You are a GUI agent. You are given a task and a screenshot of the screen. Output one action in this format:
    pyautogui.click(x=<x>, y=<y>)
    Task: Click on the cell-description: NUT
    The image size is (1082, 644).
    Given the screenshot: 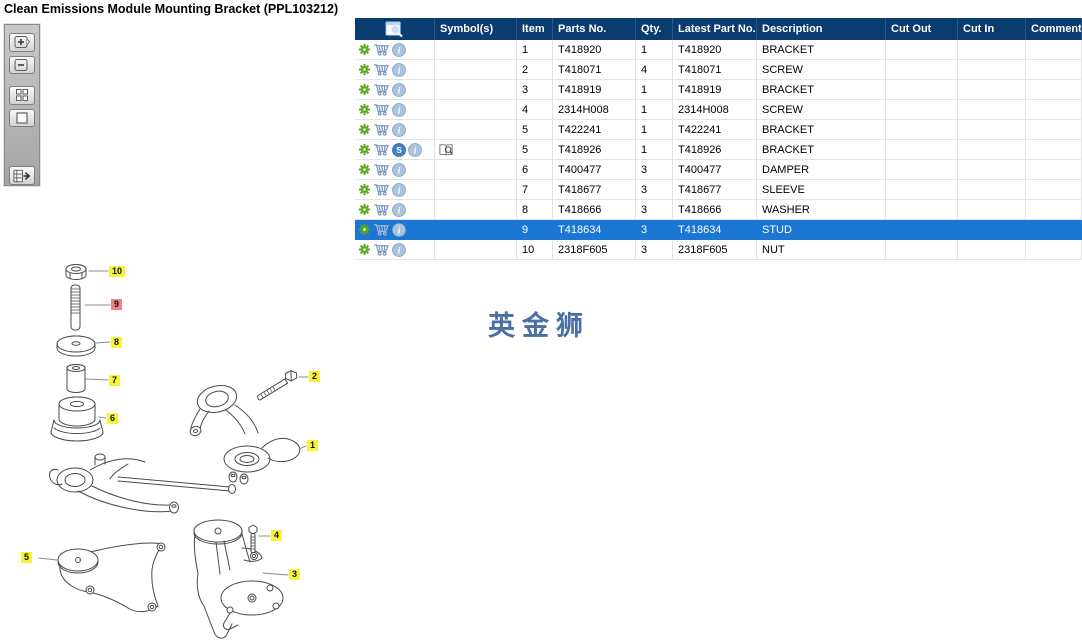 What is the action you would take?
    pyautogui.click(x=821, y=250)
    